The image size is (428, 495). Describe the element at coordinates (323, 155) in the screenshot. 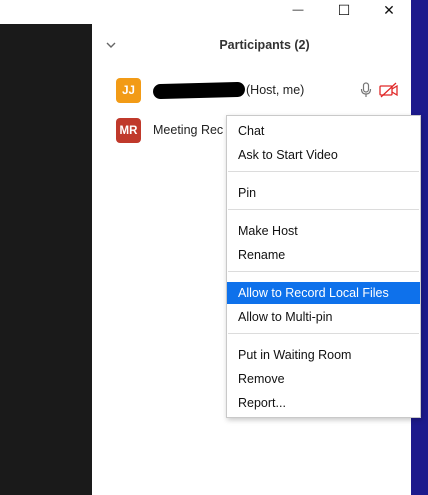

I see `menu-item-ask-to-start-video: Ask to Start Video` at that location.